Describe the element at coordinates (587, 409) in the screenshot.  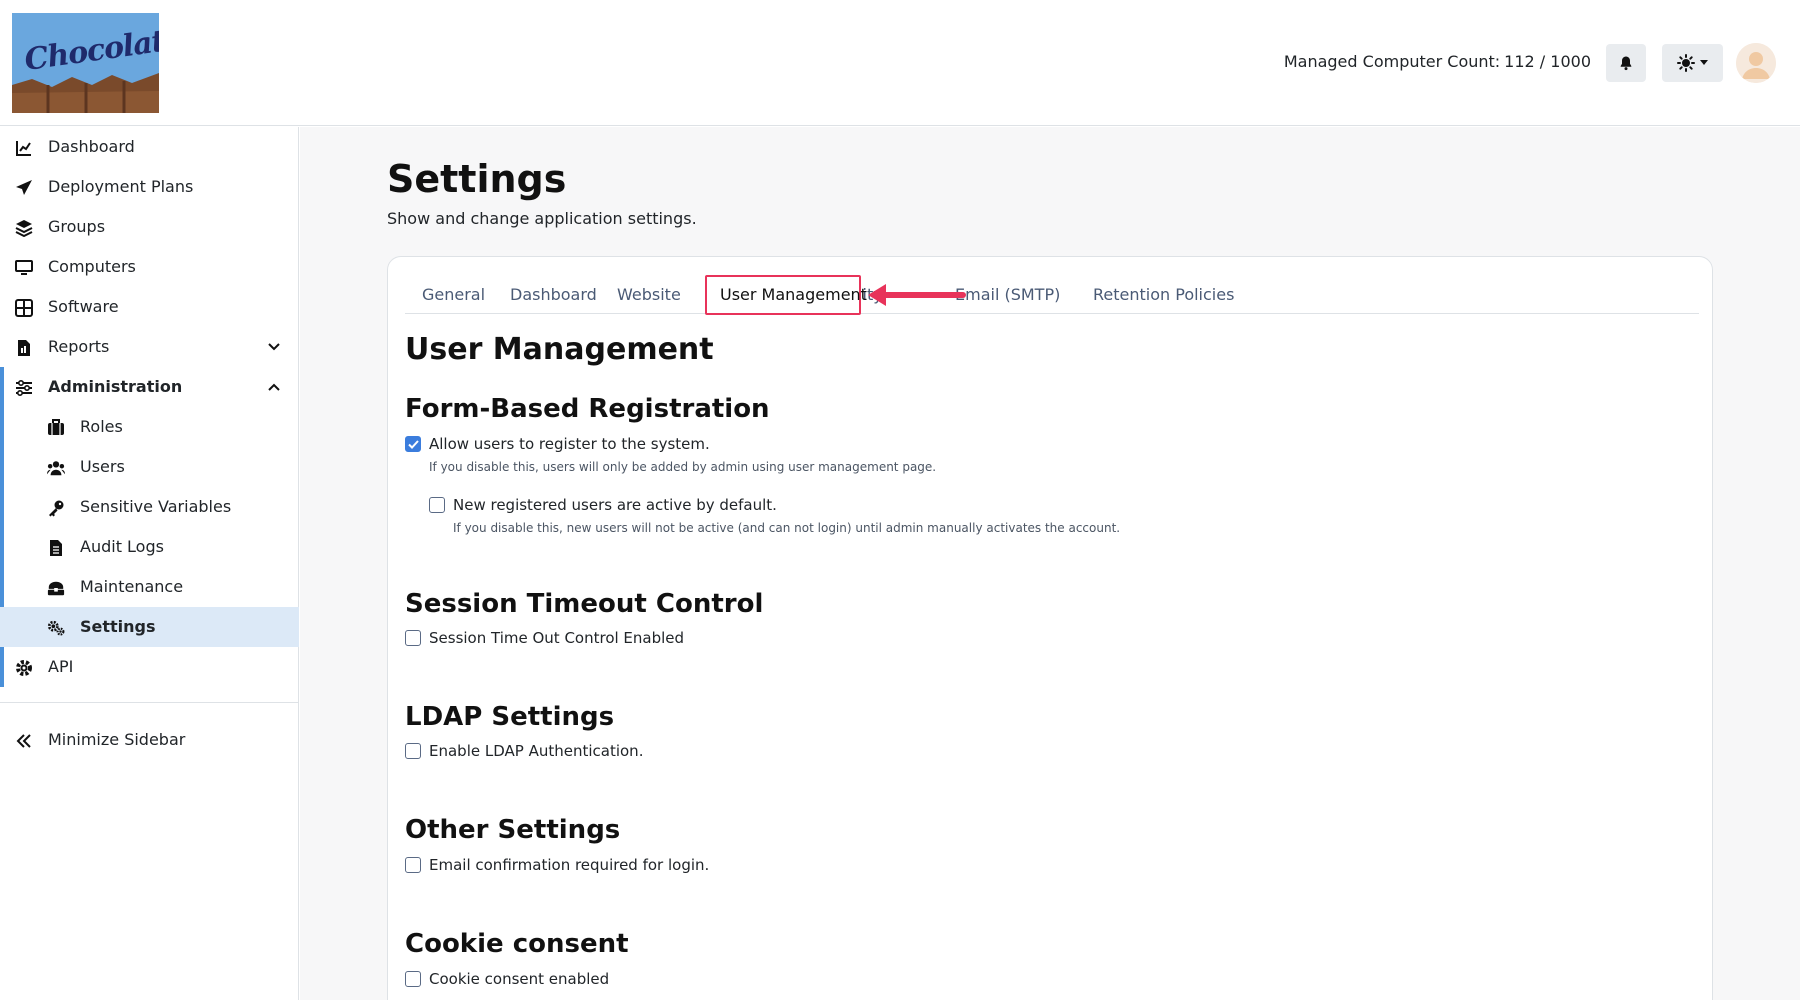
I see `section-heading-form-registration: Form-Based Registration` at that location.